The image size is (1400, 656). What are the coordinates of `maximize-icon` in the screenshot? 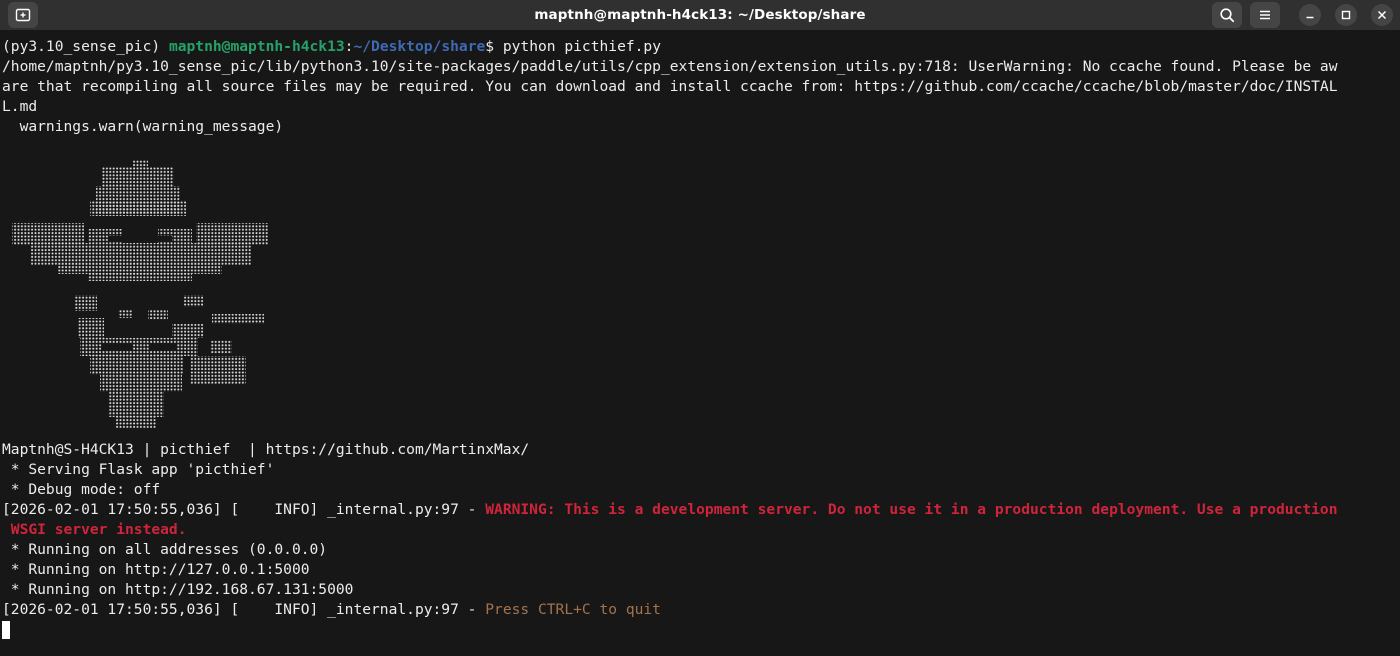 It's located at (1346, 15).